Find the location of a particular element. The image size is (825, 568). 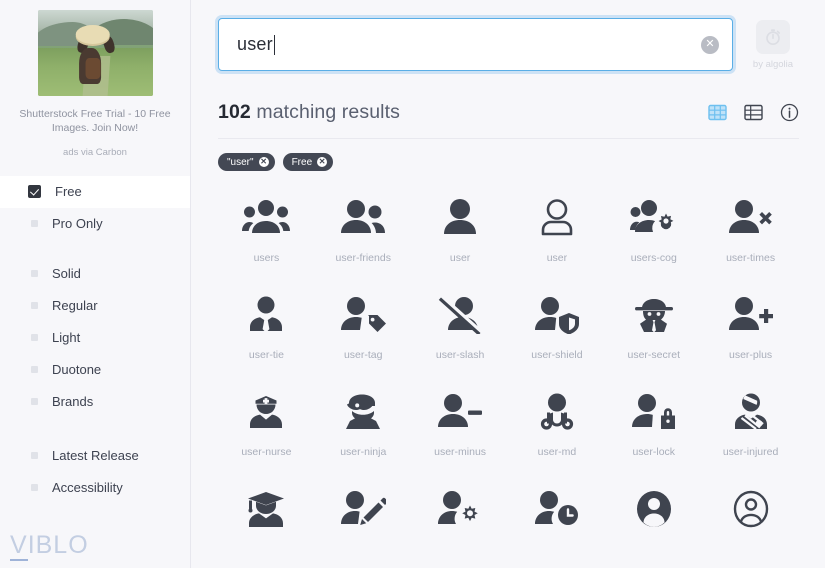

chip-search-term: "user" ✕ is located at coordinates (246, 162).